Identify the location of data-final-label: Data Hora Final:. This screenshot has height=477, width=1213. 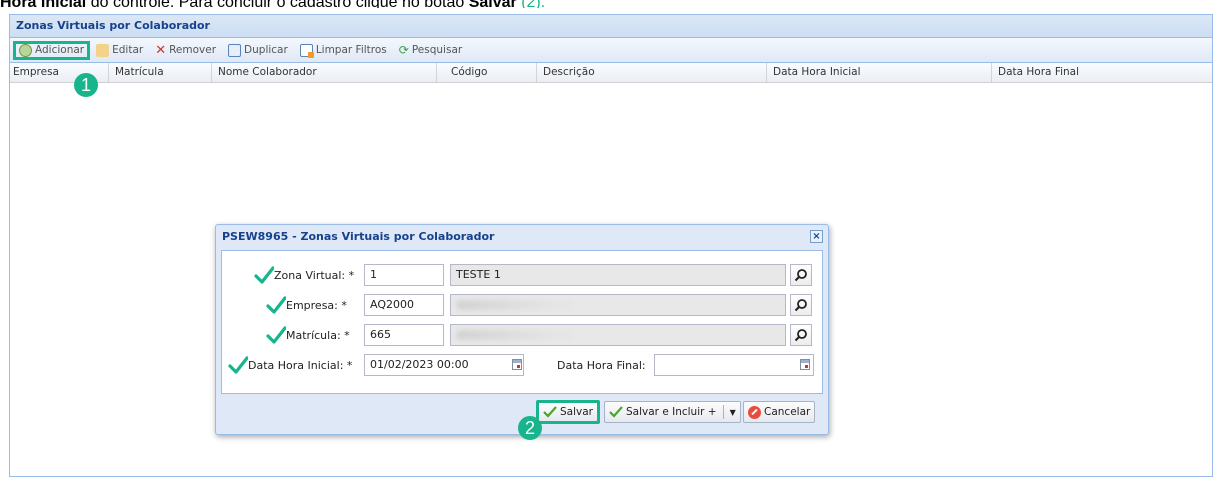
(601, 365).